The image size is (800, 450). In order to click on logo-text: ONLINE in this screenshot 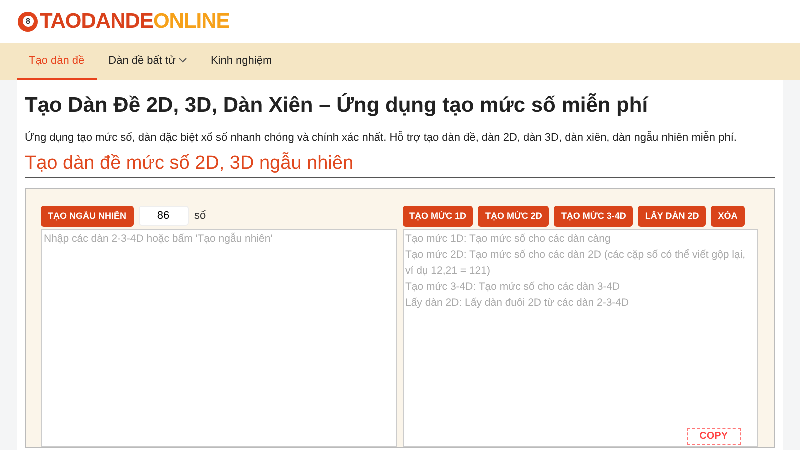, I will do `click(191, 22)`.